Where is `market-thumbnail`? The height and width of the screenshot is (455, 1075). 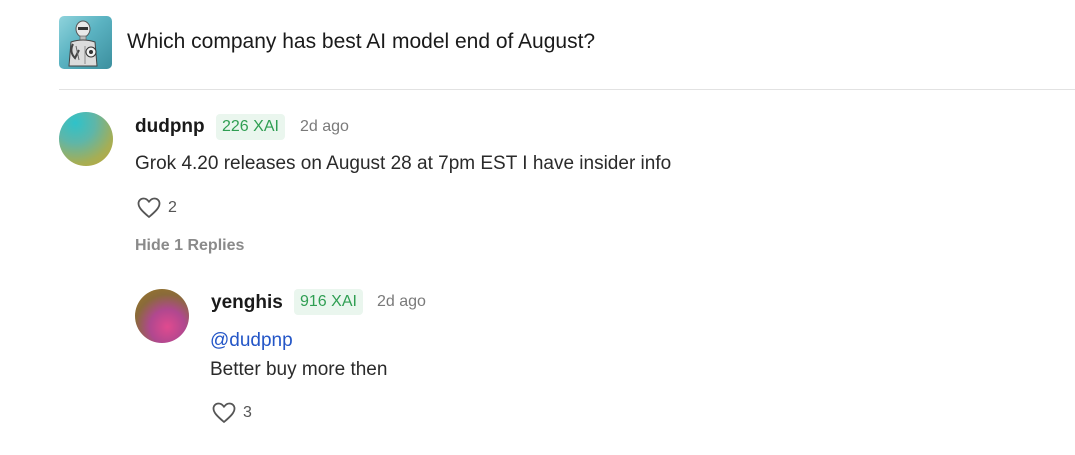 market-thumbnail is located at coordinates (85, 42).